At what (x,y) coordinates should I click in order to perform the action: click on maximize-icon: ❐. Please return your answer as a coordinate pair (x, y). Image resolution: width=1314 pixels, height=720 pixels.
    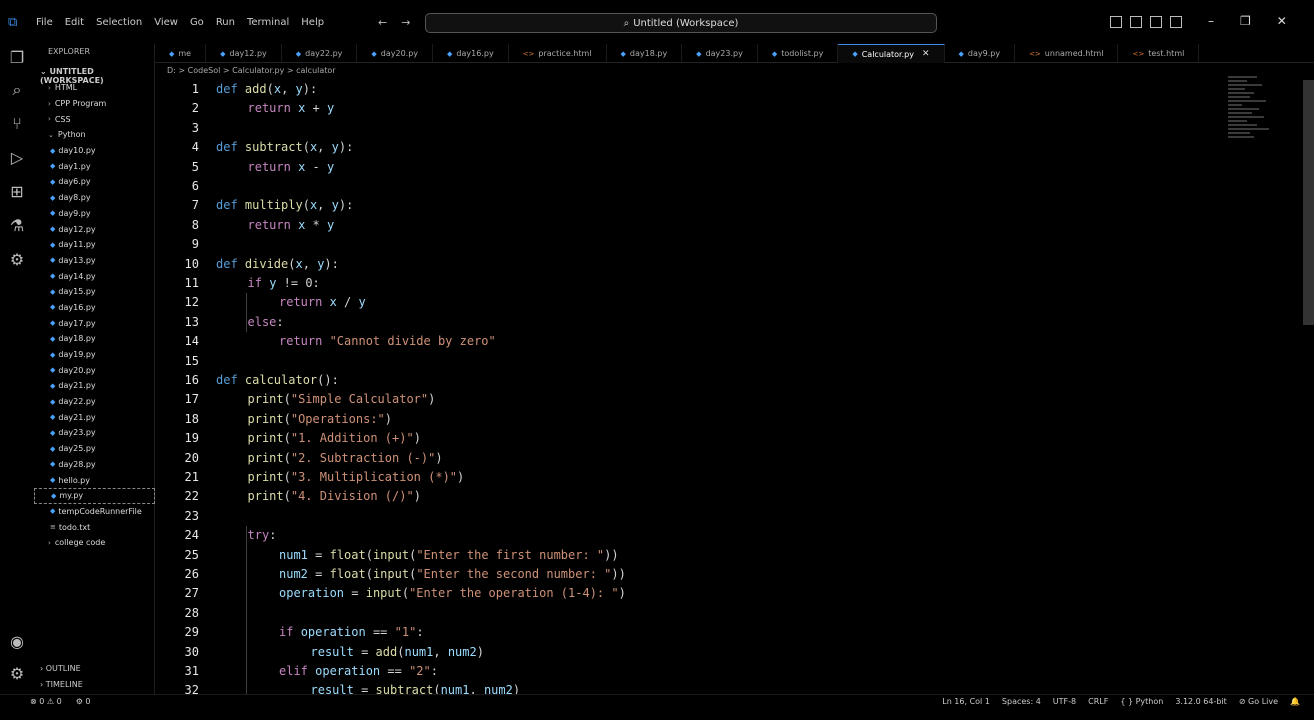
    Looking at the image, I should click on (1245, 21).